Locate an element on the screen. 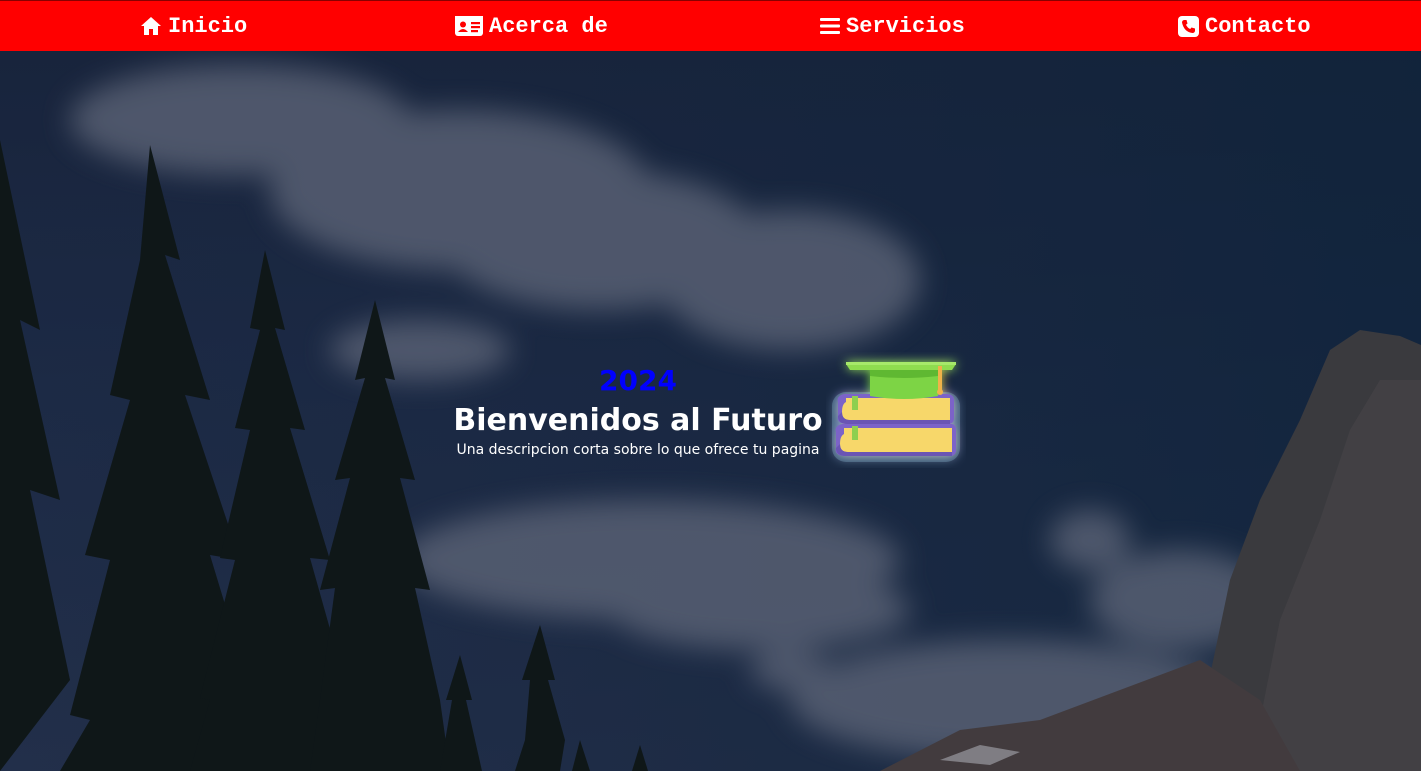 The width and height of the screenshot is (1421, 771). nav-item-contacto: Contacto is located at coordinates (1244, 26).